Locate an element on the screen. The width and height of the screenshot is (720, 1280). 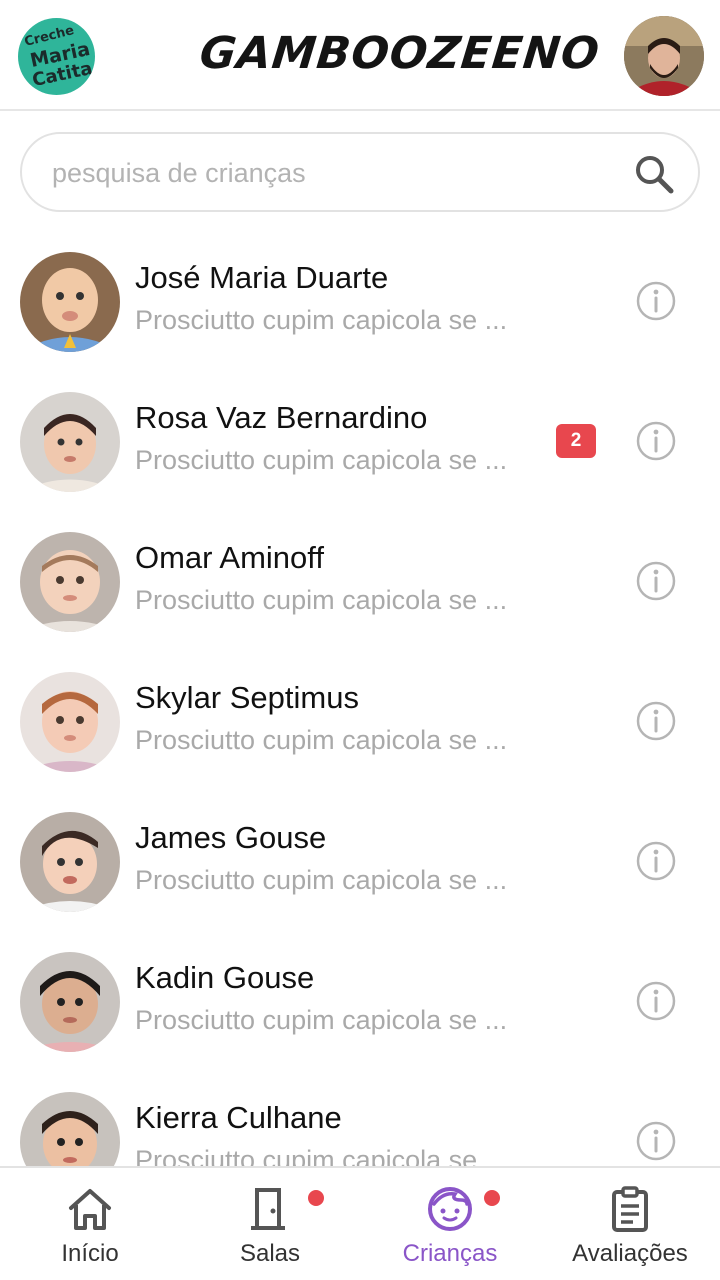
child-name: Kadin Gouse is located at coordinates (225, 977).